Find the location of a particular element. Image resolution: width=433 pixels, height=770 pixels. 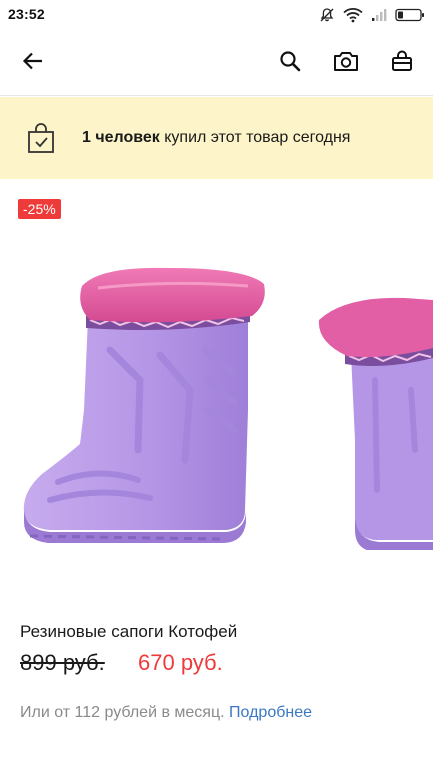

installment-offer: Или от 112 рублей в месяц. Подробнее is located at coordinates (166, 713).